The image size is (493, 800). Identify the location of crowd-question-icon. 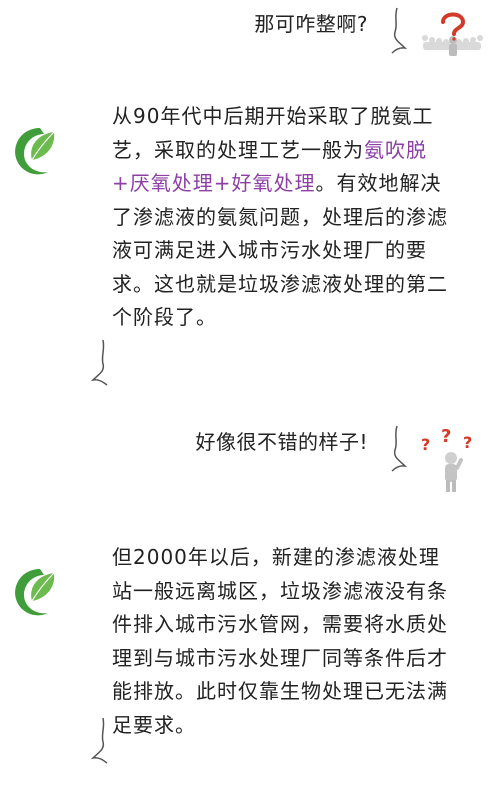
(452, 34).